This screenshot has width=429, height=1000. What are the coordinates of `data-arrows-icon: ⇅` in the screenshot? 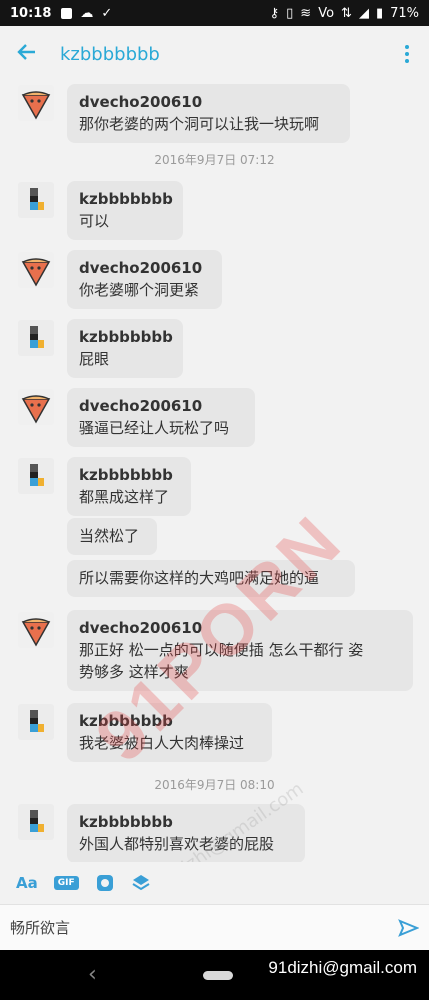 It's located at (346, 13).